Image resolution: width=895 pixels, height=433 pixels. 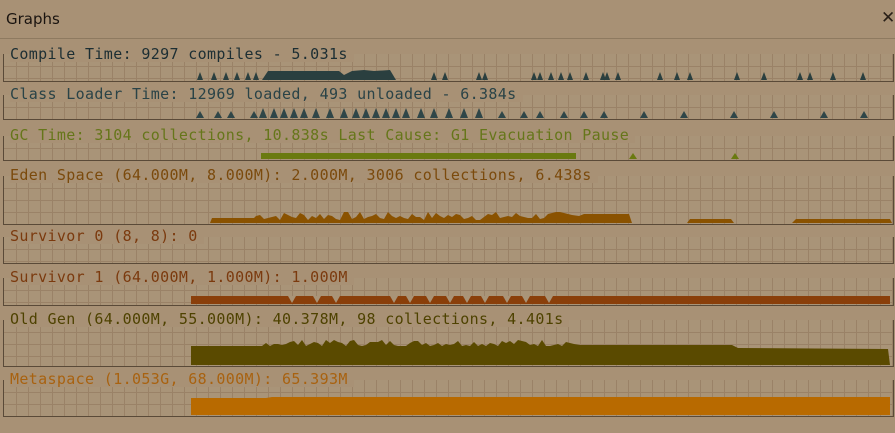 What do you see at coordinates (33, 19) in the screenshot?
I see `window-title: Graphs` at bounding box center [33, 19].